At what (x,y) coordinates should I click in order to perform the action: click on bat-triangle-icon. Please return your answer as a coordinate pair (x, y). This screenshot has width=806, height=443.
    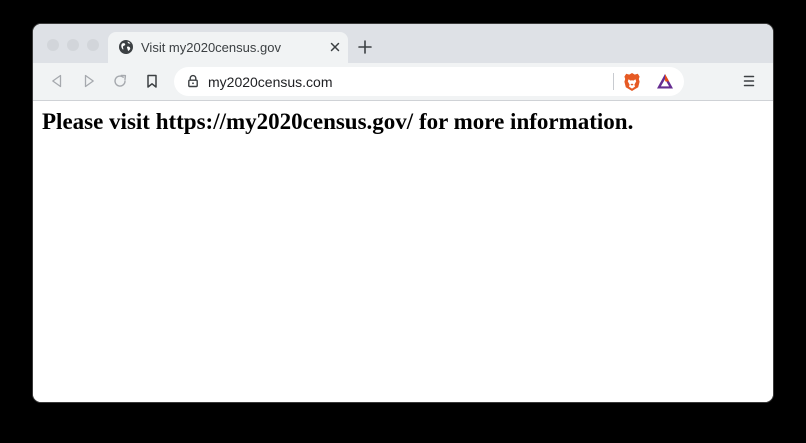
    Looking at the image, I should click on (665, 81).